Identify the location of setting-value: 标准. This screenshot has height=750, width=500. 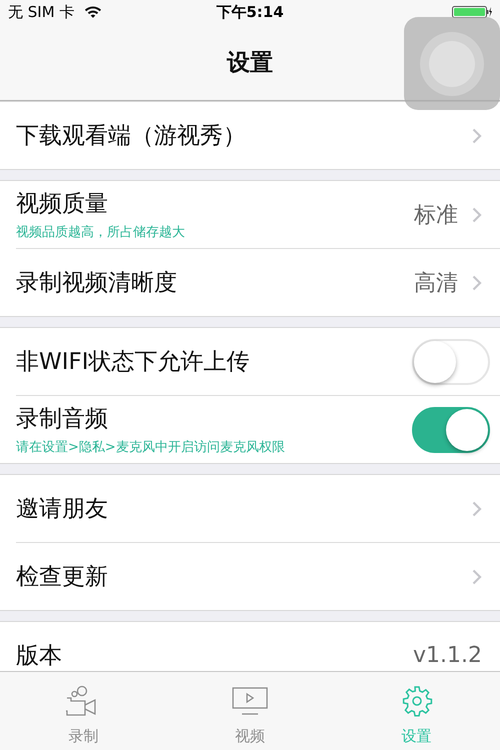
(436, 216).